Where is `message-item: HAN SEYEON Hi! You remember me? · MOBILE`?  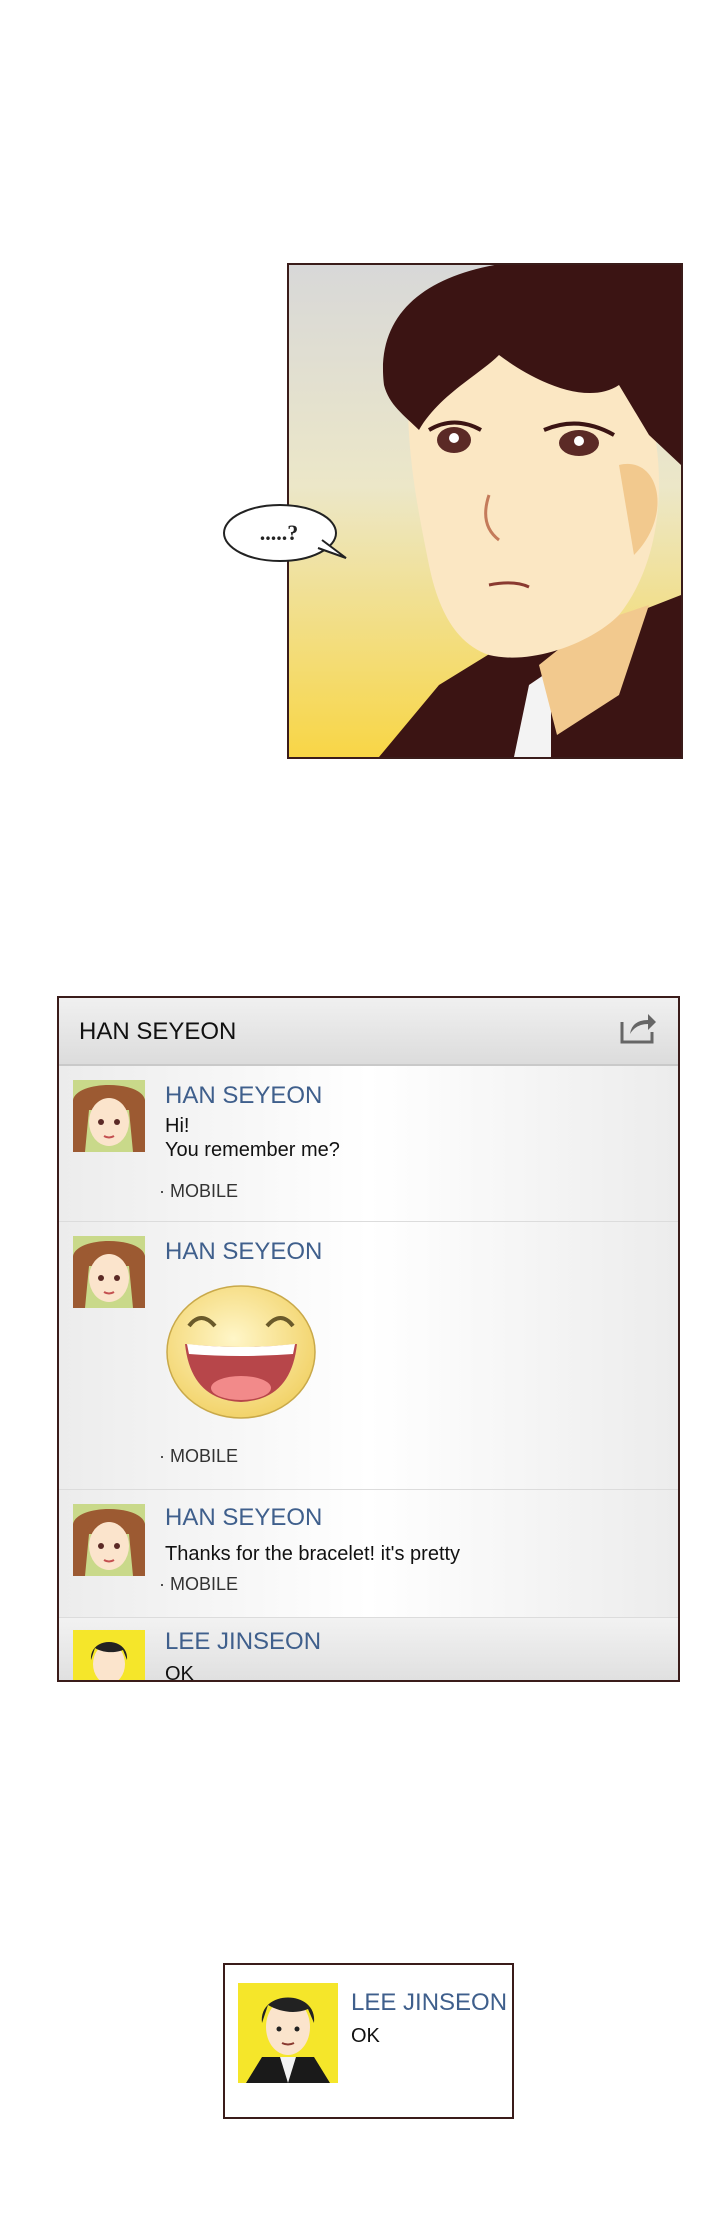
message-item: HAN SEYEON Hi! You remember me? · MOBILE is located at coordinates (368, 1144).